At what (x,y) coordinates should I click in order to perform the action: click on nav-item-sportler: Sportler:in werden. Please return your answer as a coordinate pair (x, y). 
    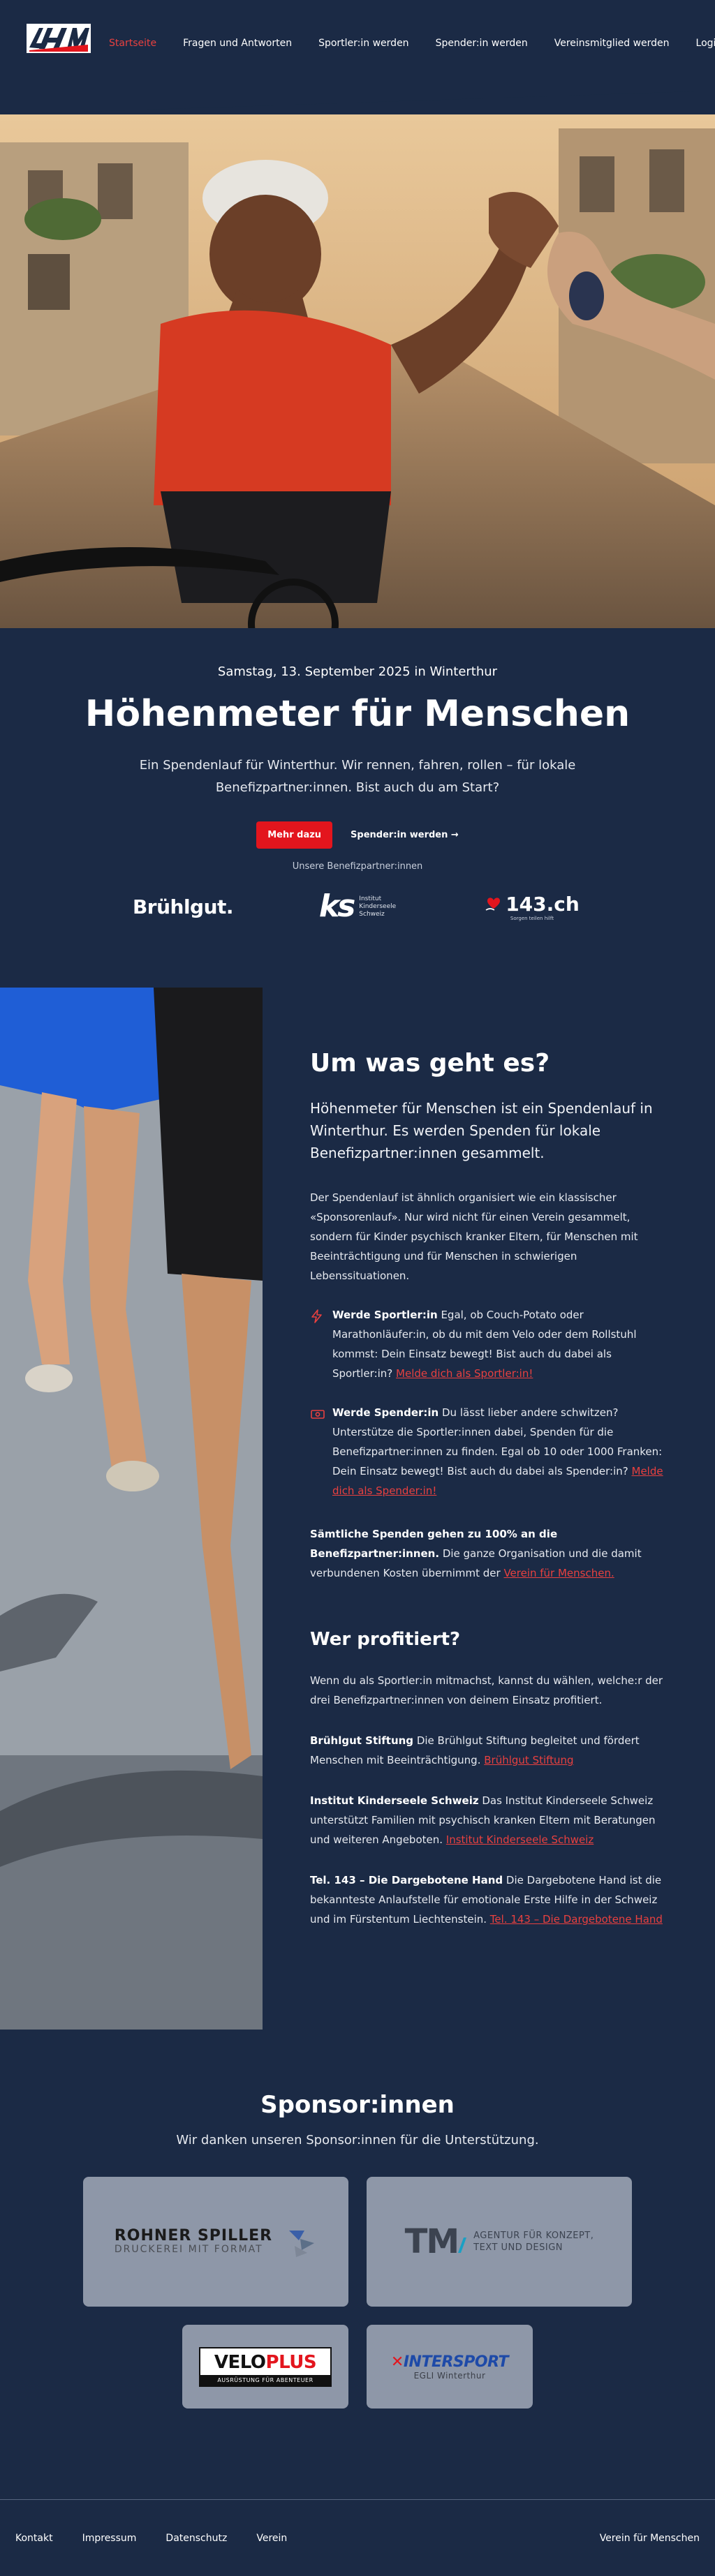
    Looking at the image, I should click on (363, 43).